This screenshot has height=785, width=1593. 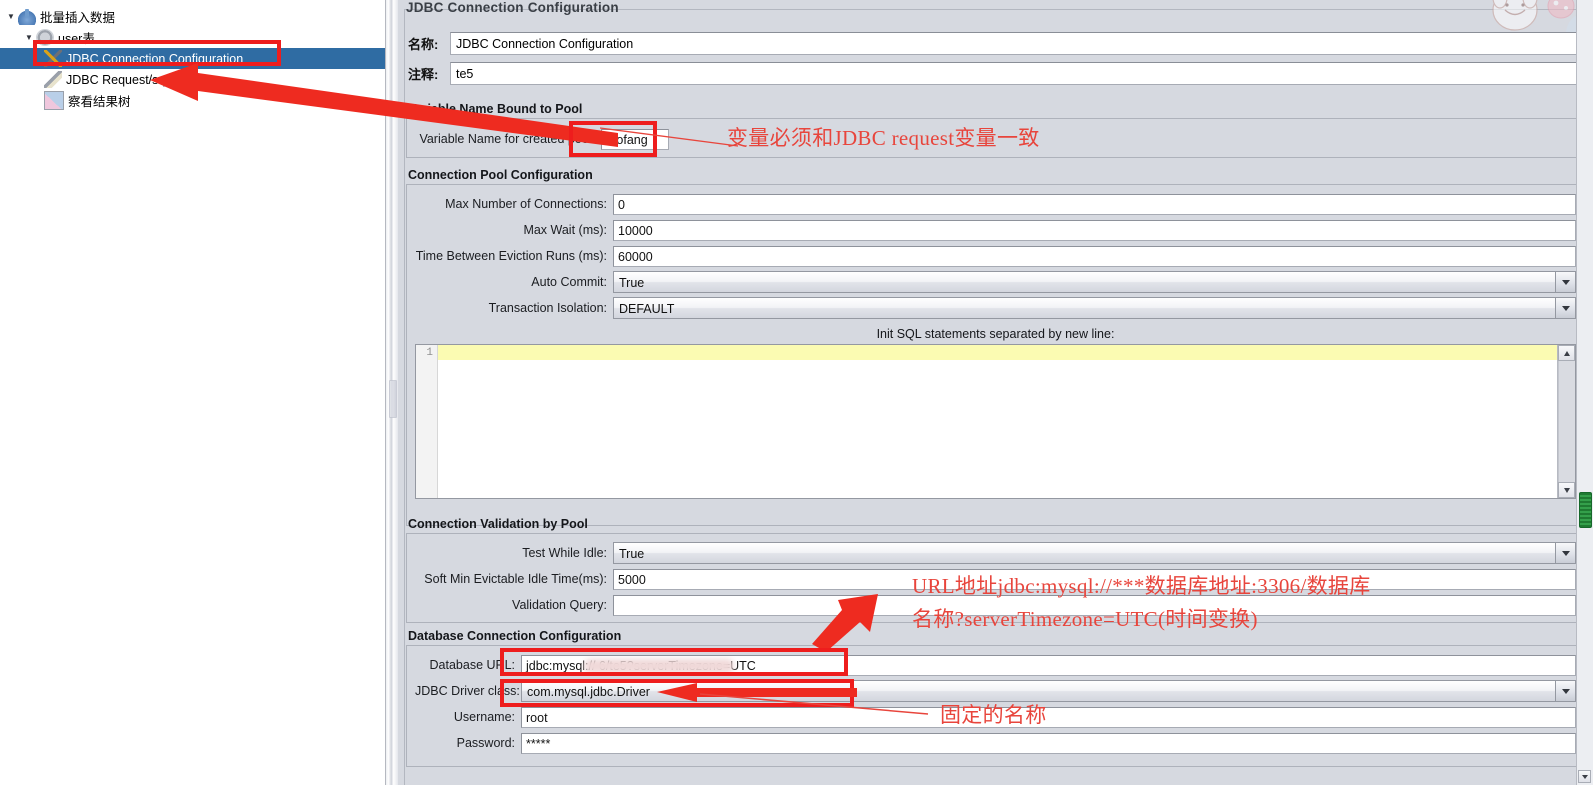 I want to click on validation-query-input, so click(x=1094, y=605).